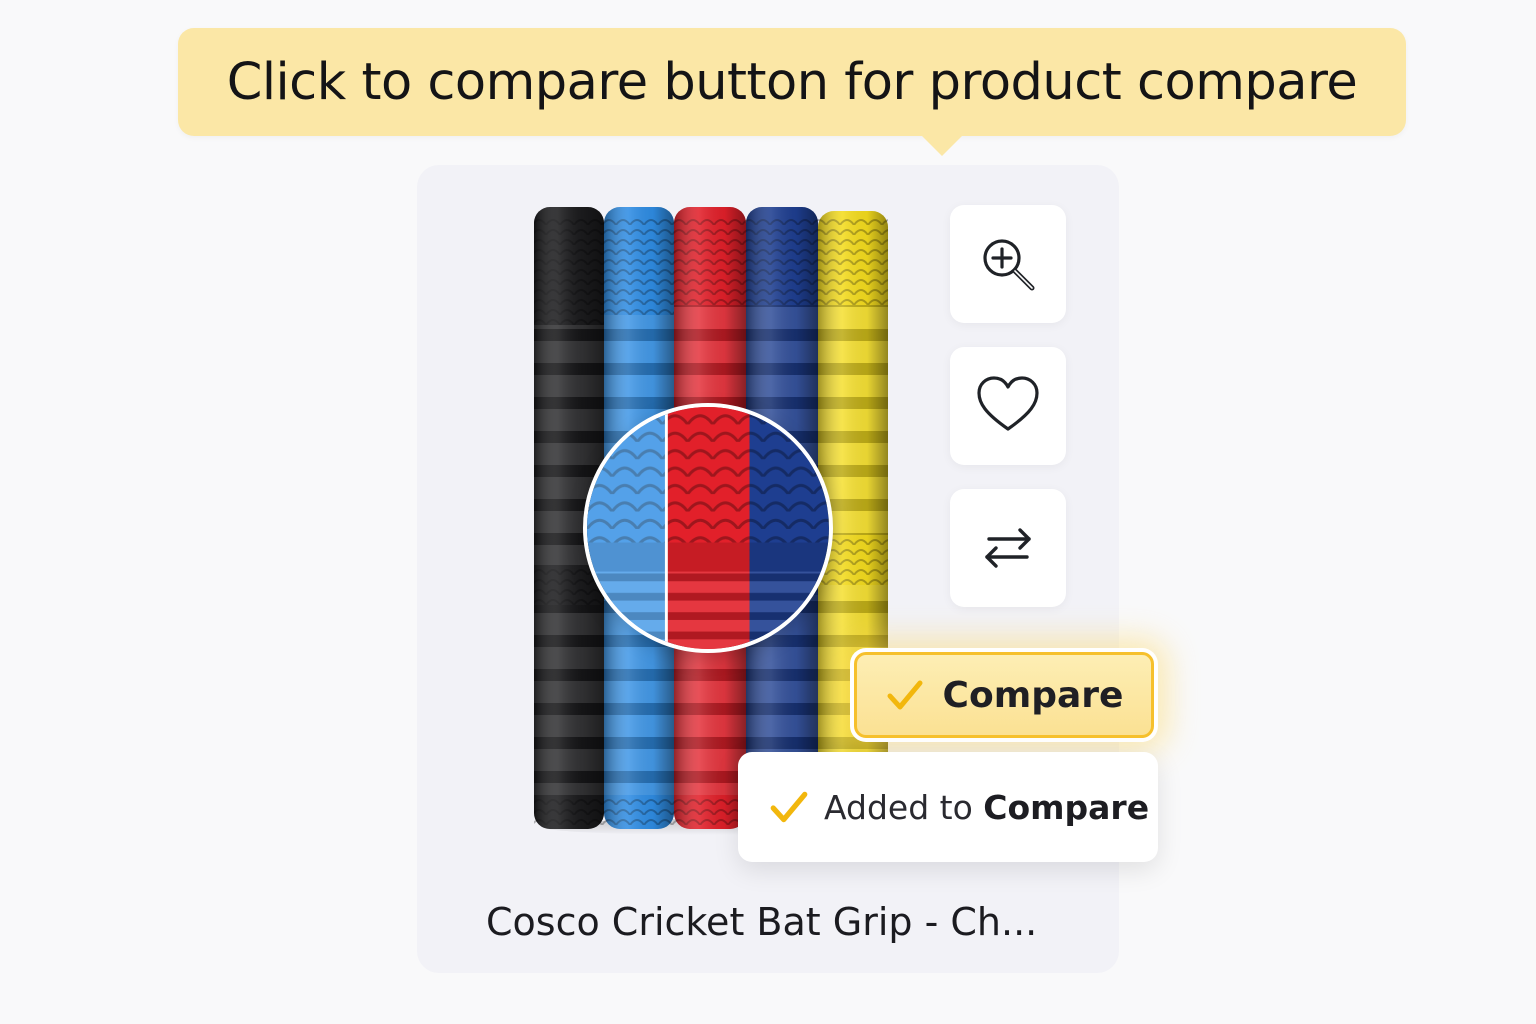  I want to click on added-to-compare-toast: Added to Compare, so click(948, 807).